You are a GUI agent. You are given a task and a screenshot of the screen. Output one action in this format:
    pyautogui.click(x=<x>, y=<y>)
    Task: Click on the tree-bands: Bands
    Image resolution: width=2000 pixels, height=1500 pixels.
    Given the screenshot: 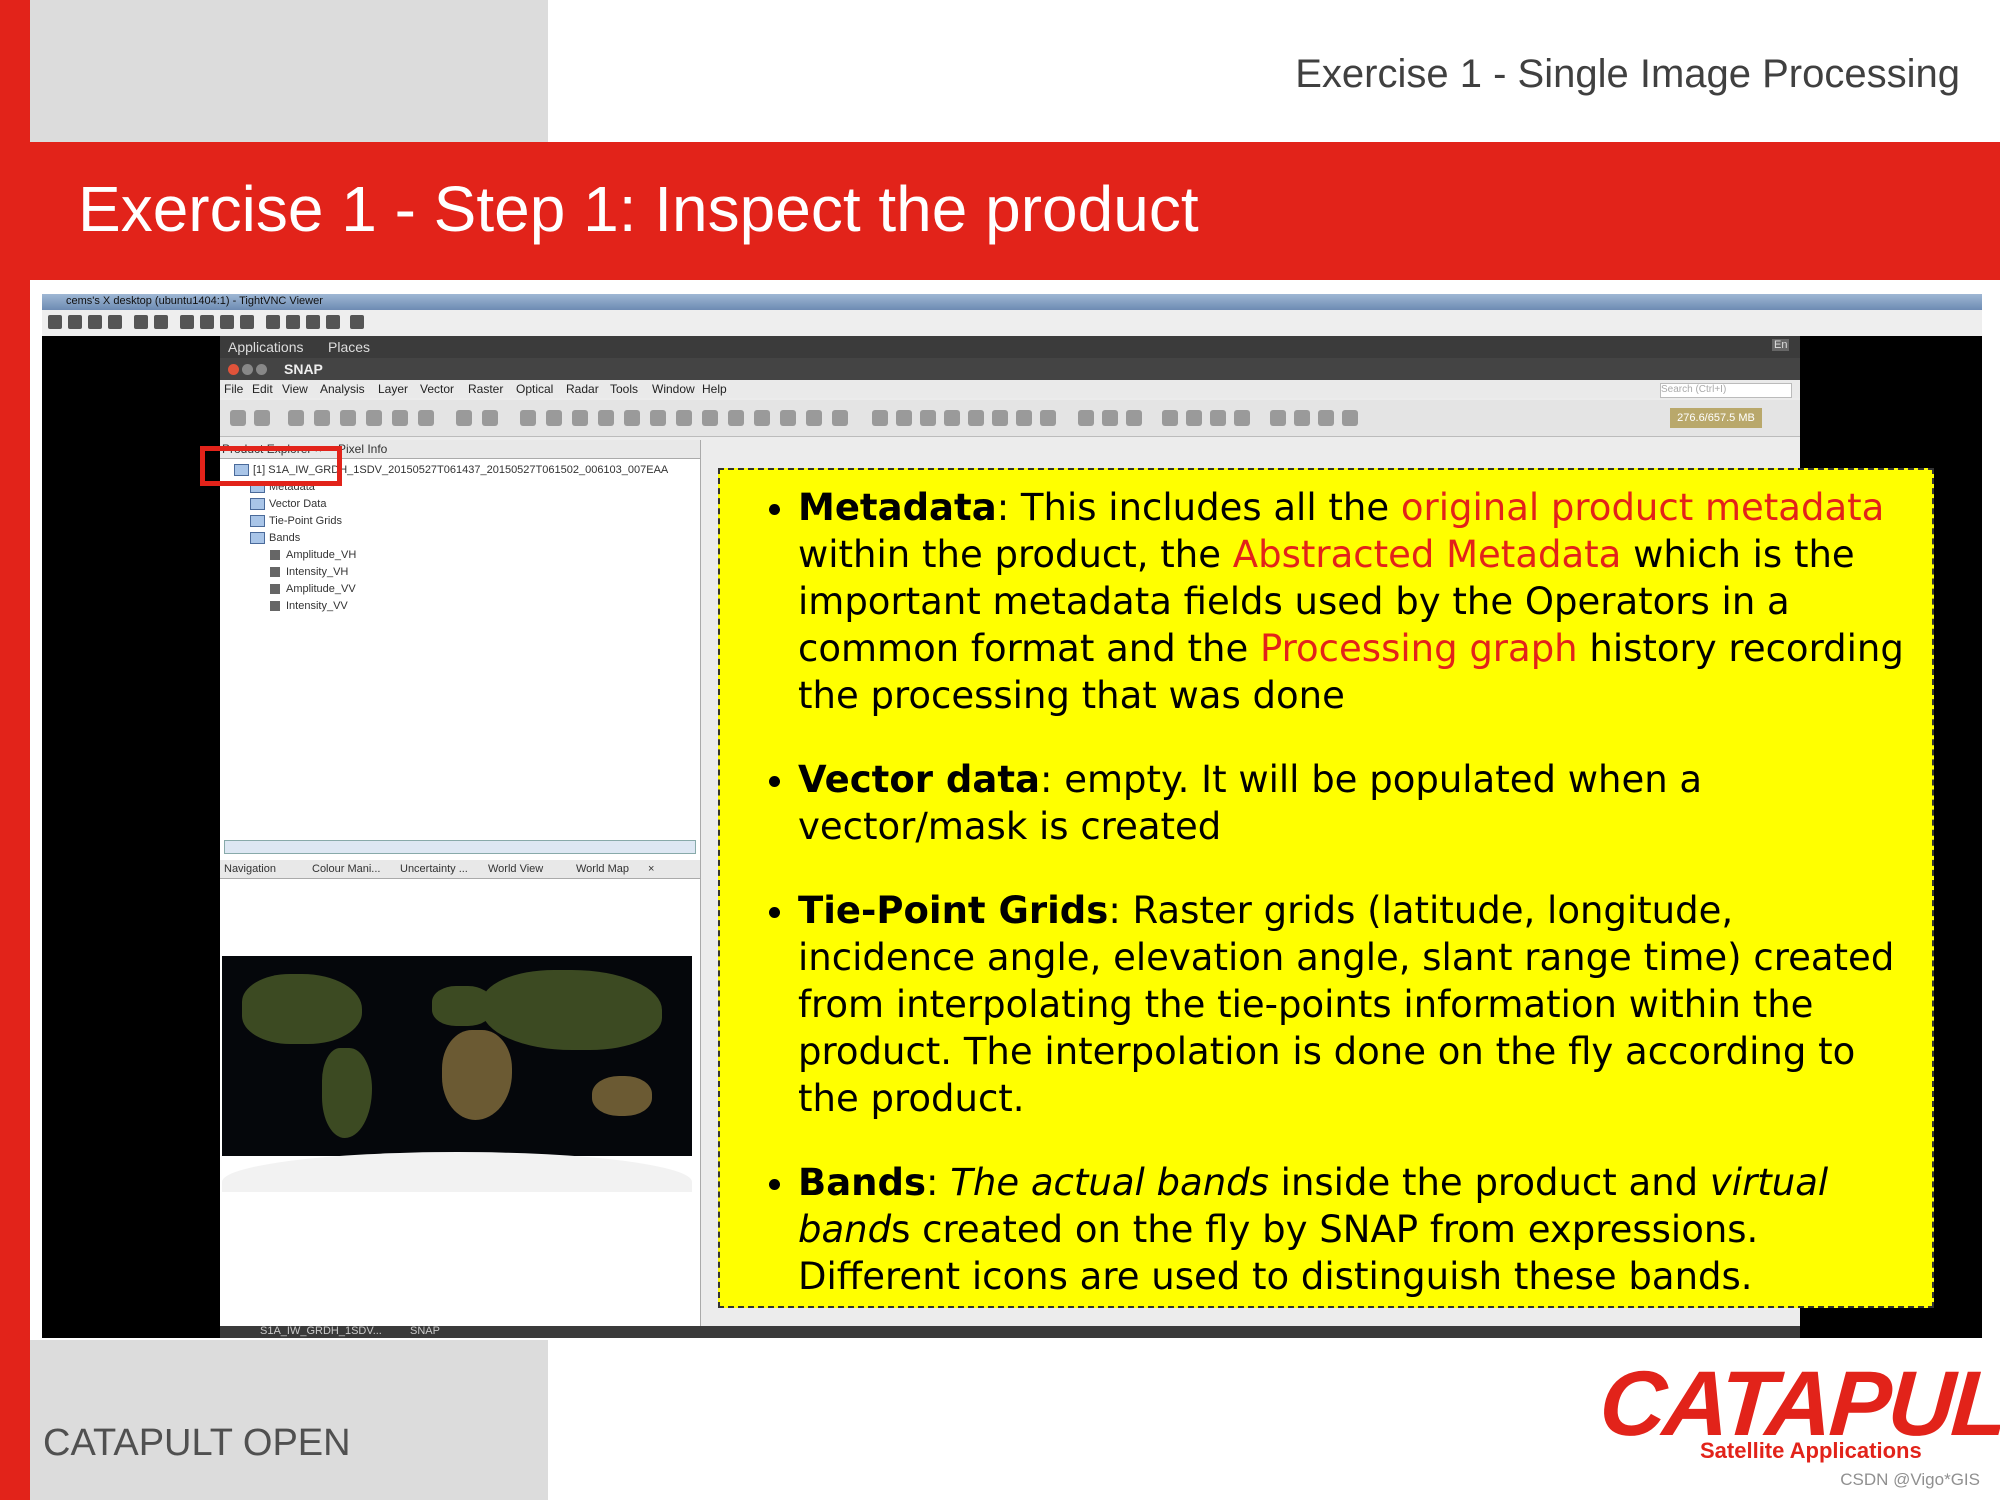 What is the action you would take?
    pyautogui.click(x=451, y=538)
    